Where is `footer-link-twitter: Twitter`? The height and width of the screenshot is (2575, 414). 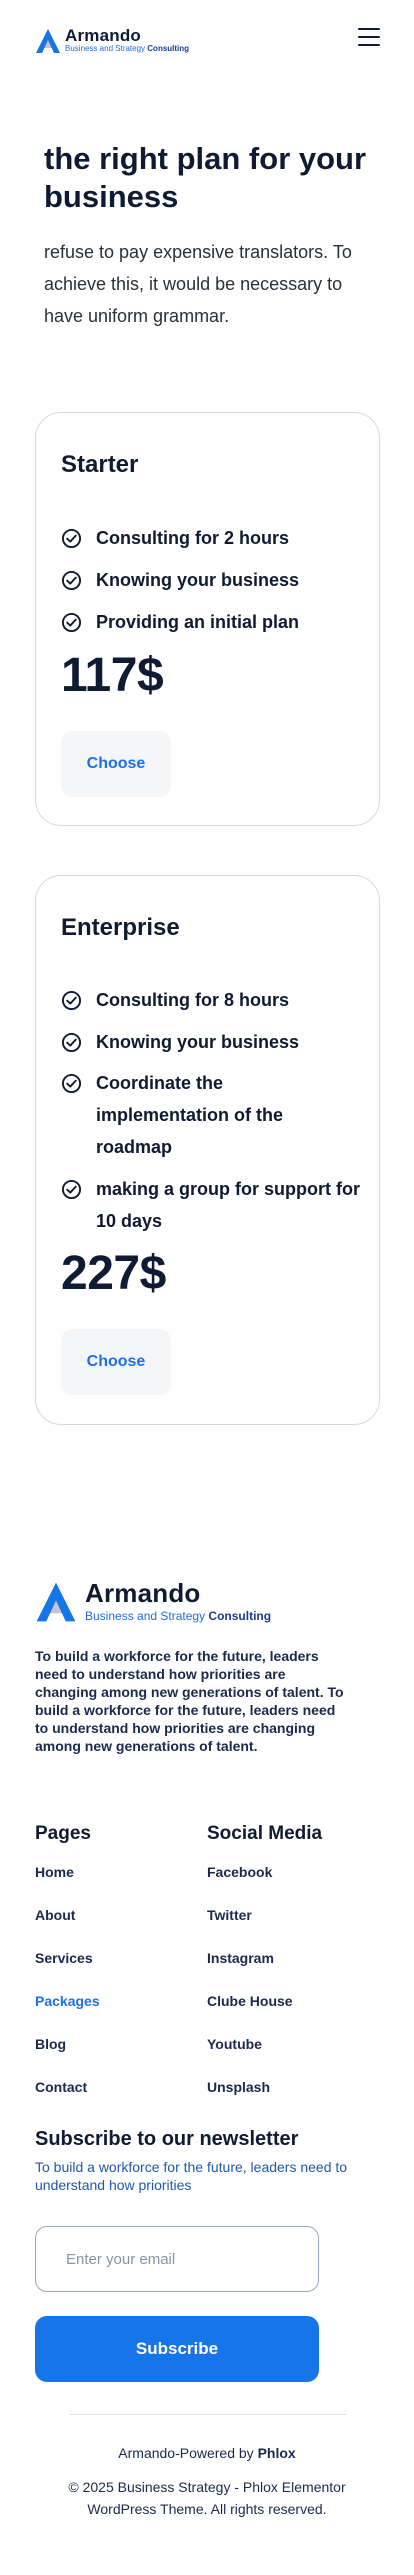 footer-link-twitter: Twitter is located at coordinates (229, 1915).